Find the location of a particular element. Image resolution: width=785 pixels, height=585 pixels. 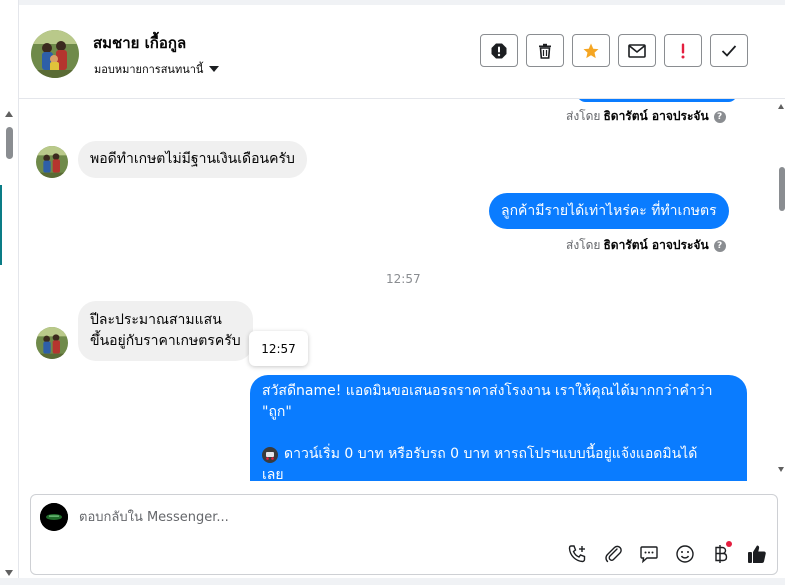

like-button is located at coordinates (757, 554).